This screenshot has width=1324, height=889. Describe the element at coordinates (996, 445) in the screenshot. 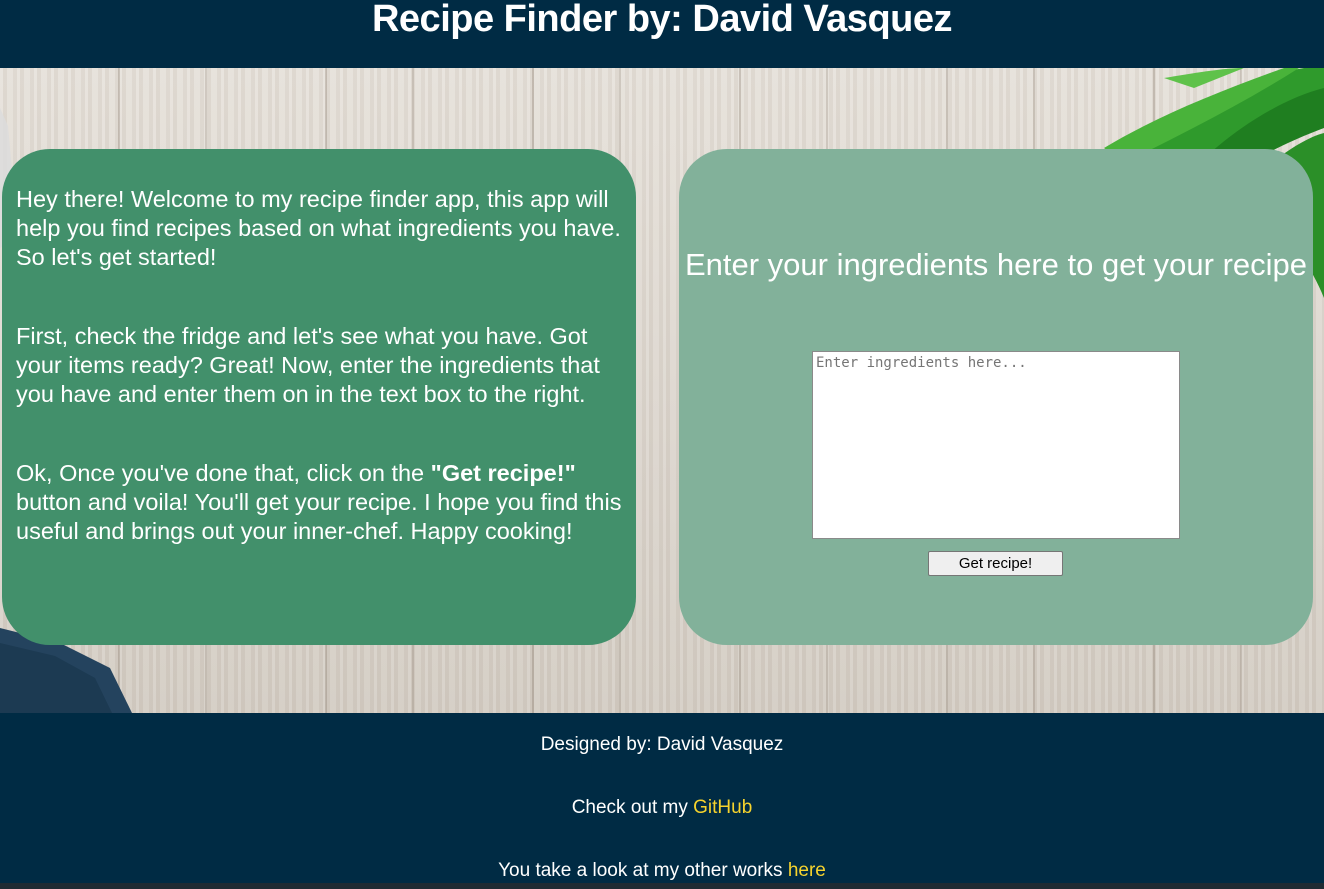

I see `ingredients-input` at that location.